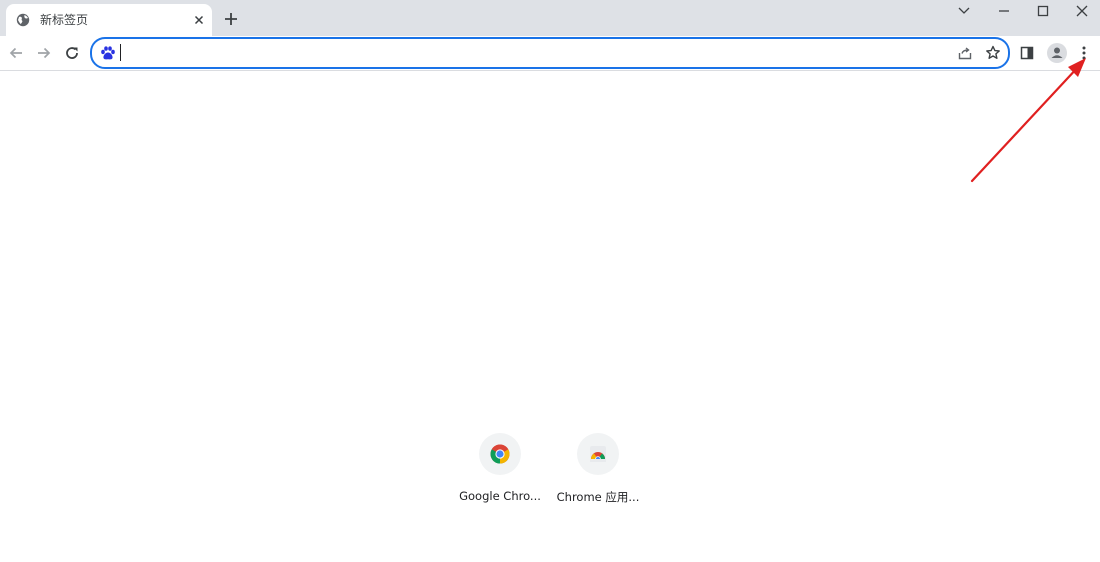 Image resolution: width=1100 pixels, height=562 pixels. I want to click on chrome-apps-icon, so click(598, 454).